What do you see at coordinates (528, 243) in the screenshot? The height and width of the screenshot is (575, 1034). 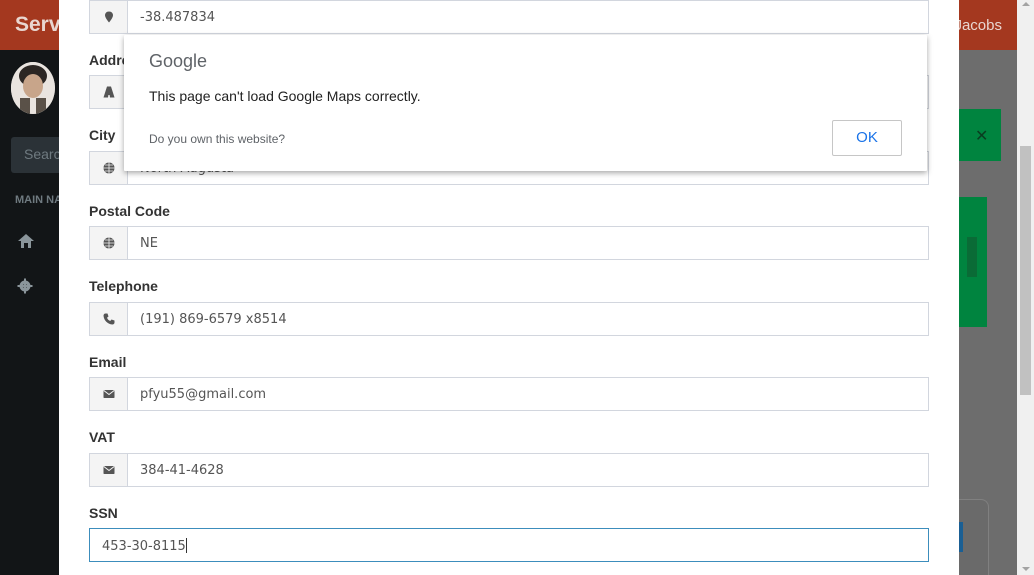 I see `postal-code-field: NE` at bounding box center [528, 243].